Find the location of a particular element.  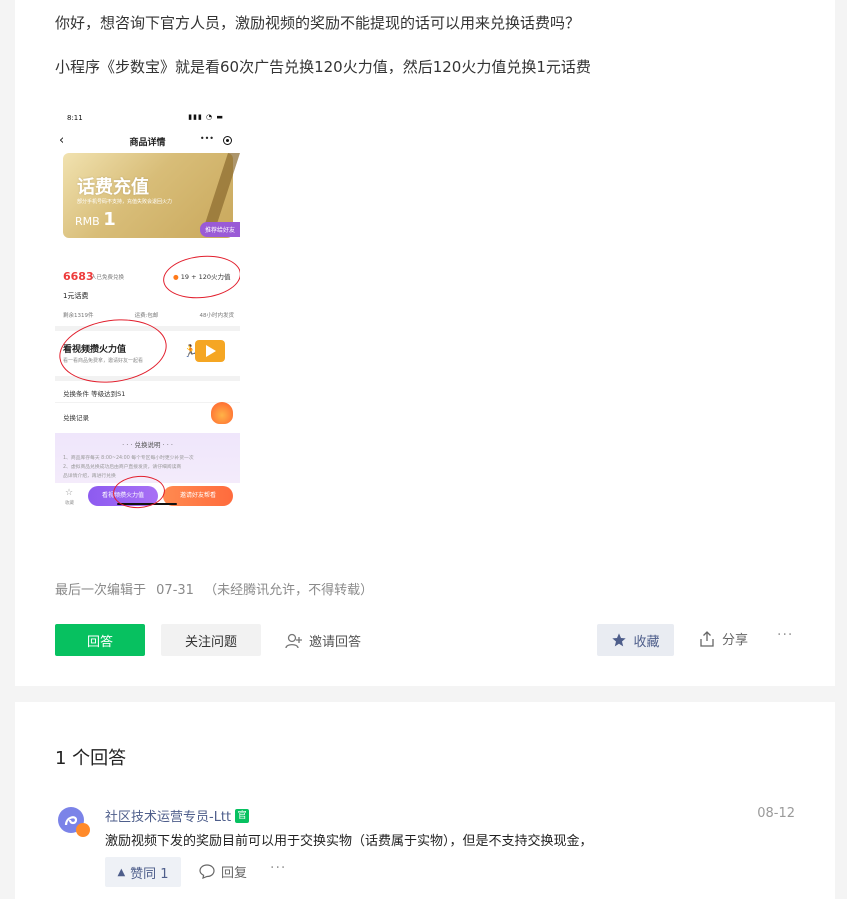

explain-title-text: 兑换说明 is located at coordinates (147, 445).